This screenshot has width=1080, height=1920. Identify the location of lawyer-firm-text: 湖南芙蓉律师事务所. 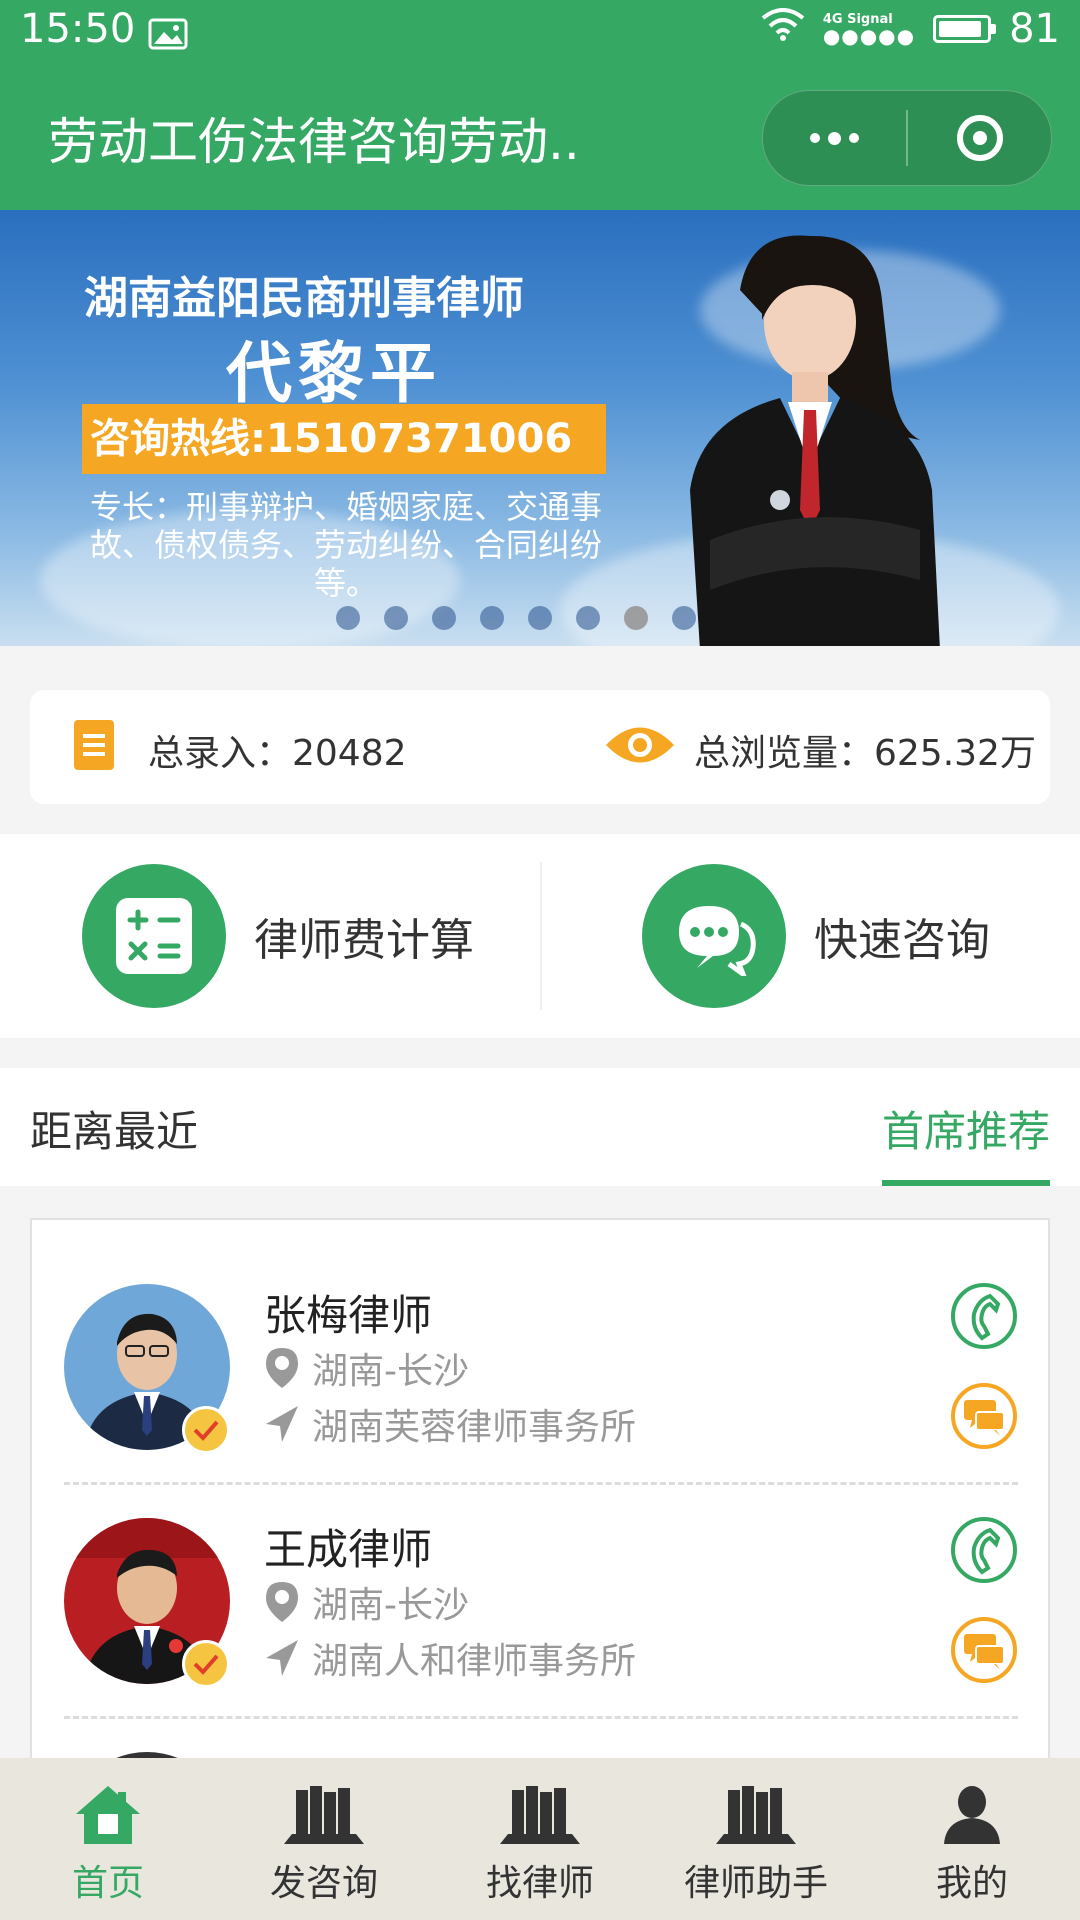
(474, 1427).